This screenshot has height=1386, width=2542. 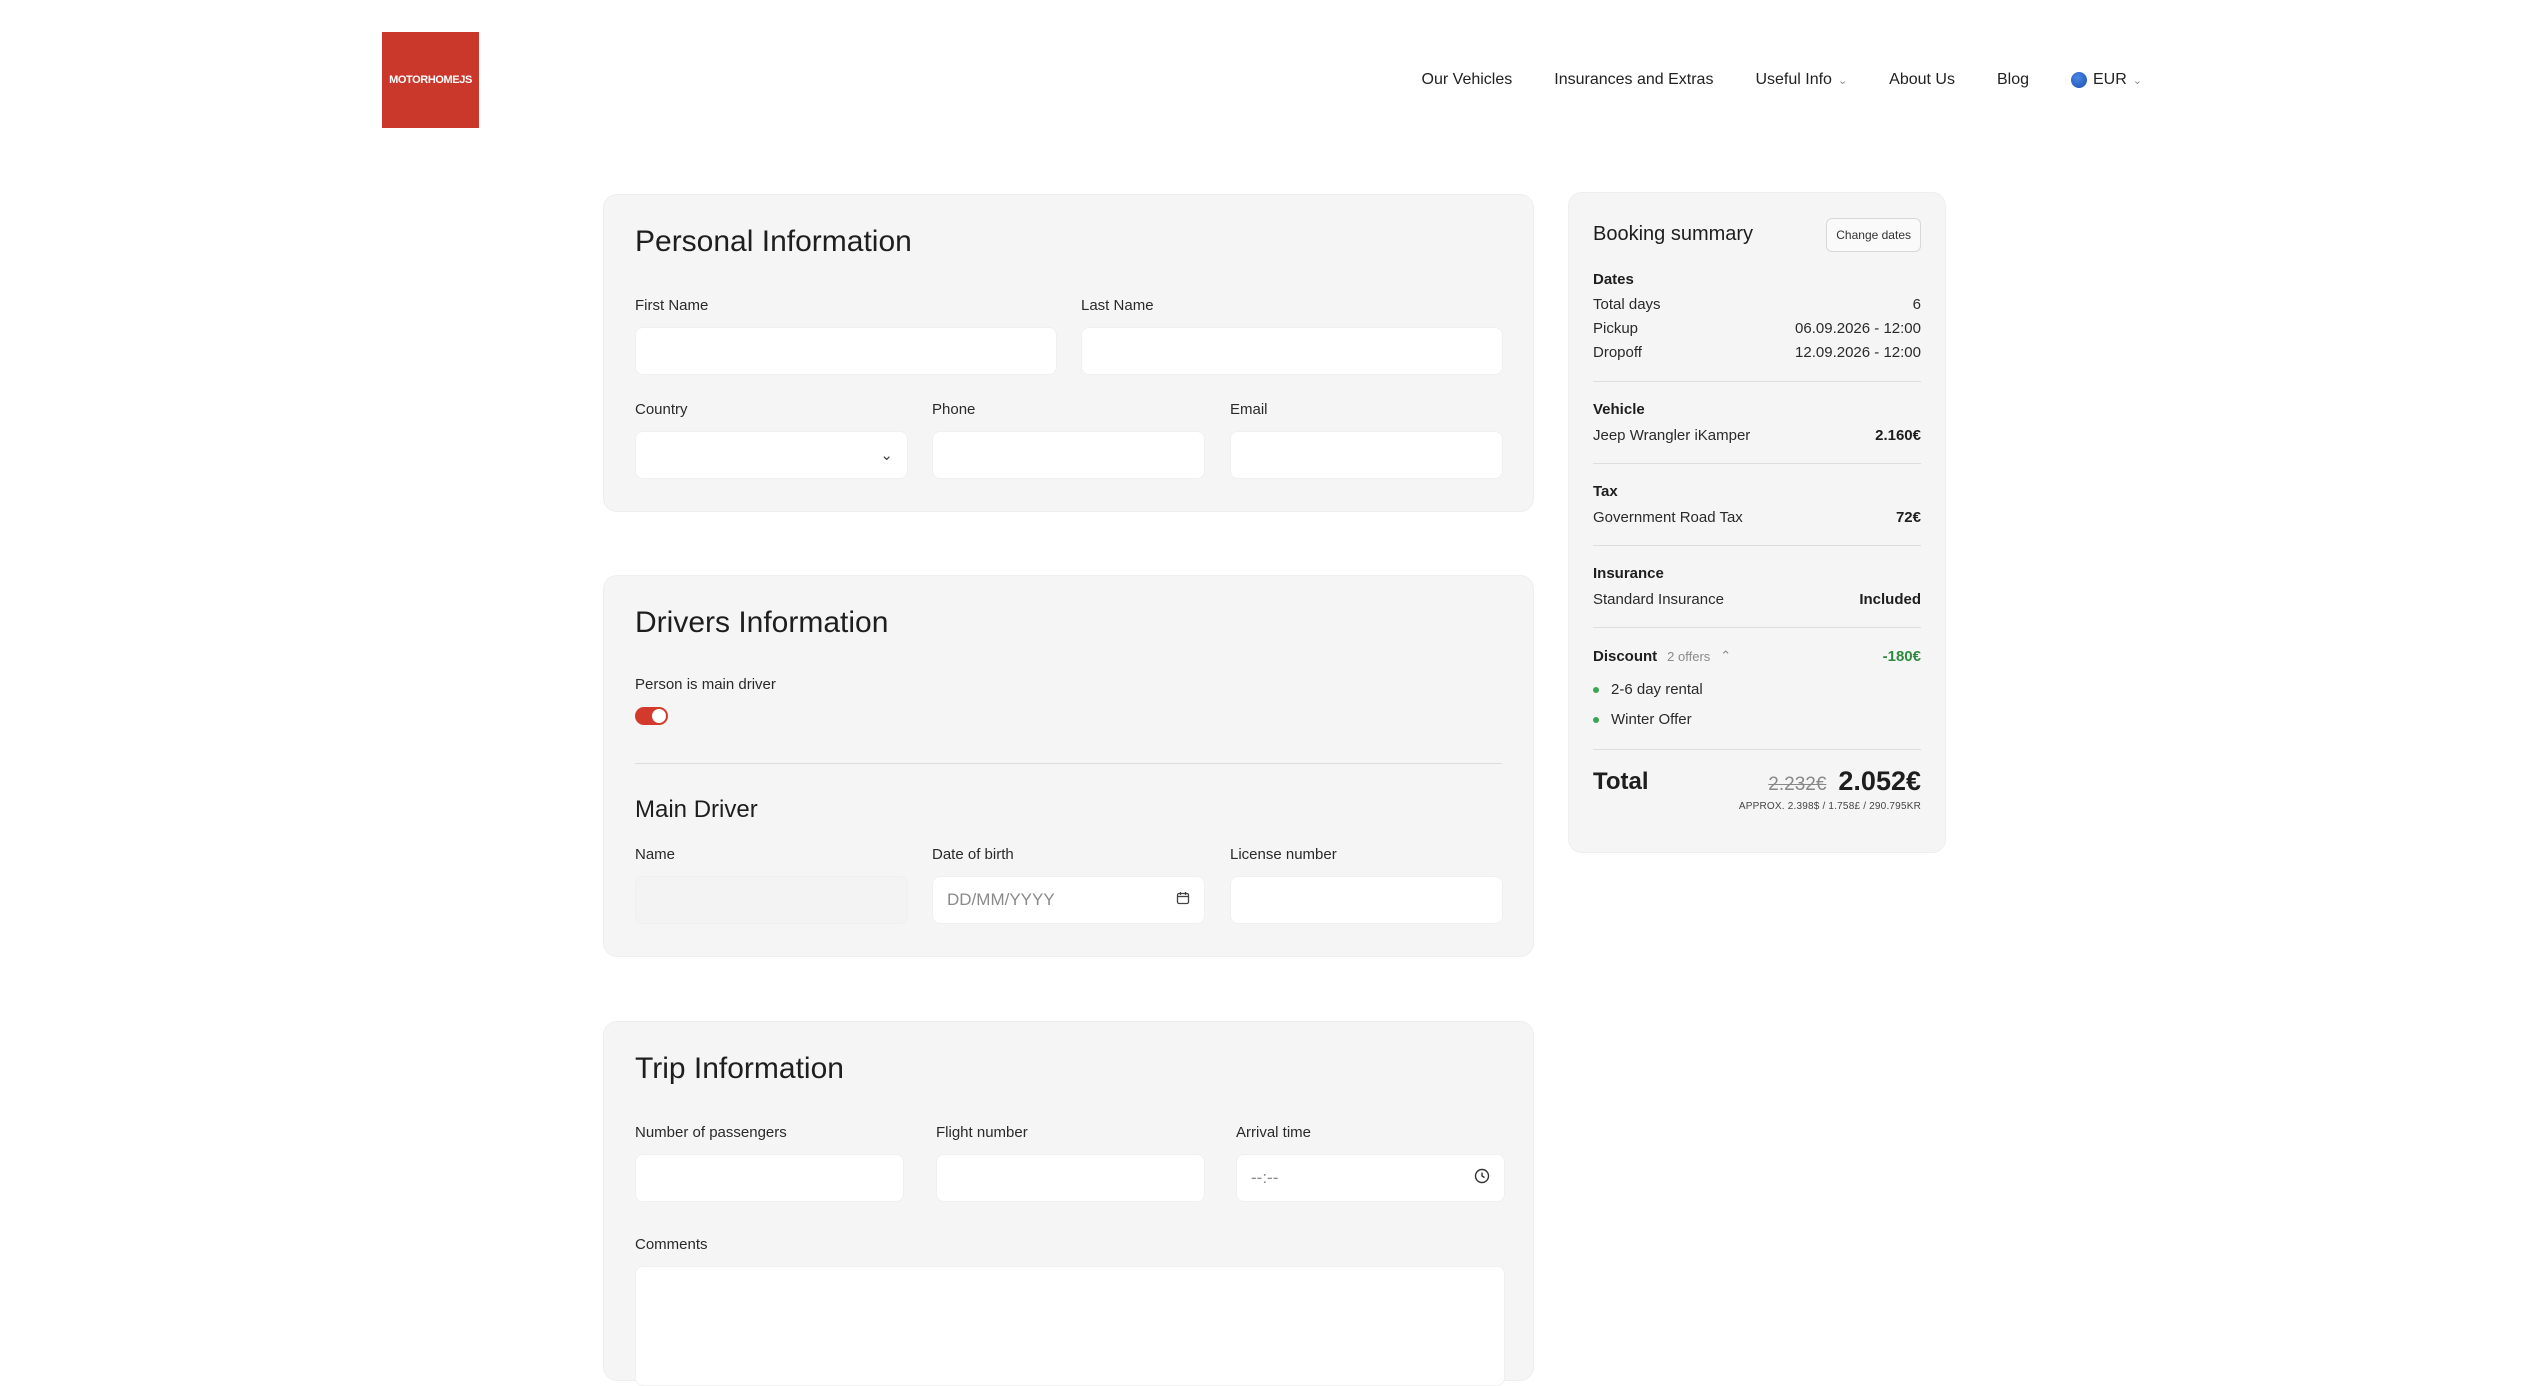 I want to click on currency-selector: EUR ⌄, so click(x=2106, y=80).